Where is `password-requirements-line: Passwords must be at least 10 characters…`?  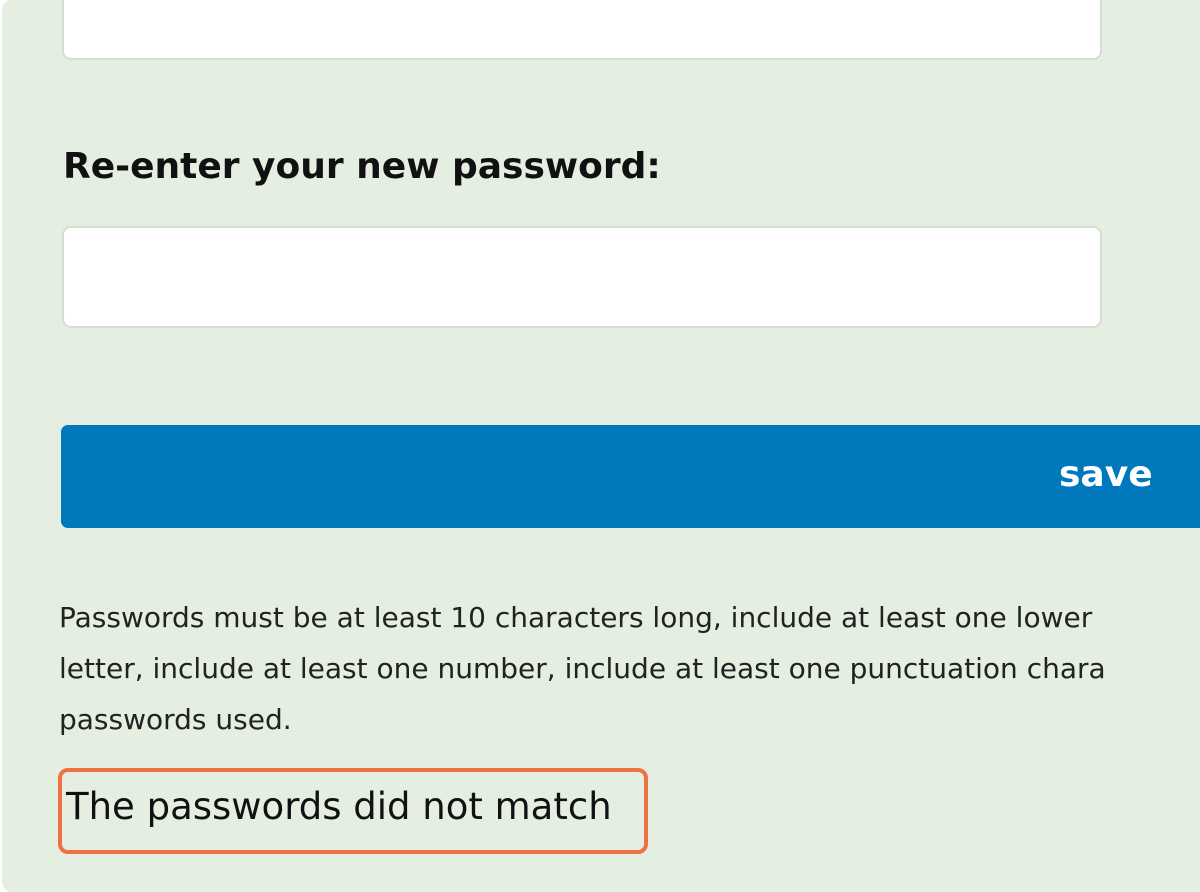
password-requirements-line: Passwords must be at least 10 characters… is located at coordinates (576, 617).